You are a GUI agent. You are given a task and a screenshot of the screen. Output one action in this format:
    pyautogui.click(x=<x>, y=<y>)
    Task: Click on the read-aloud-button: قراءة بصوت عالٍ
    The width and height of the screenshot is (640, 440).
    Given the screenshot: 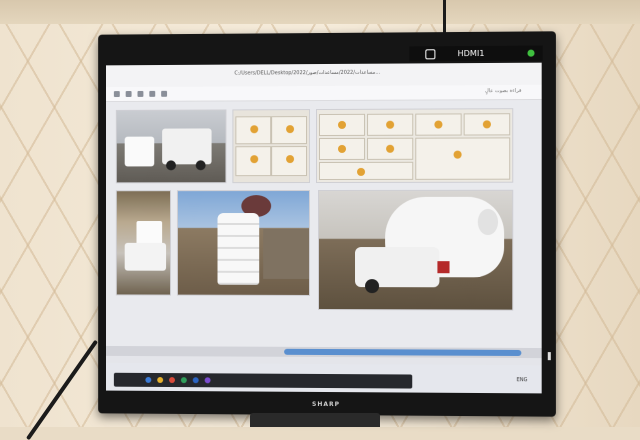 What is the action you would take?
    pyautogui.click(x=503, y=91)
    